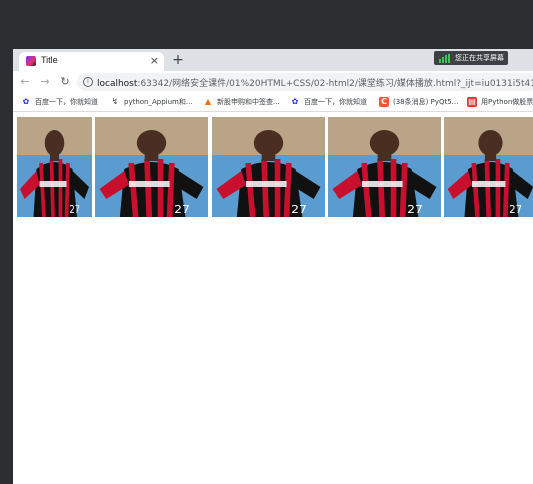  Describe the element at coordinates (273, 60) in the screenshot. I see `tab-strip: Title × + 您正在共享屏幕` at that location.